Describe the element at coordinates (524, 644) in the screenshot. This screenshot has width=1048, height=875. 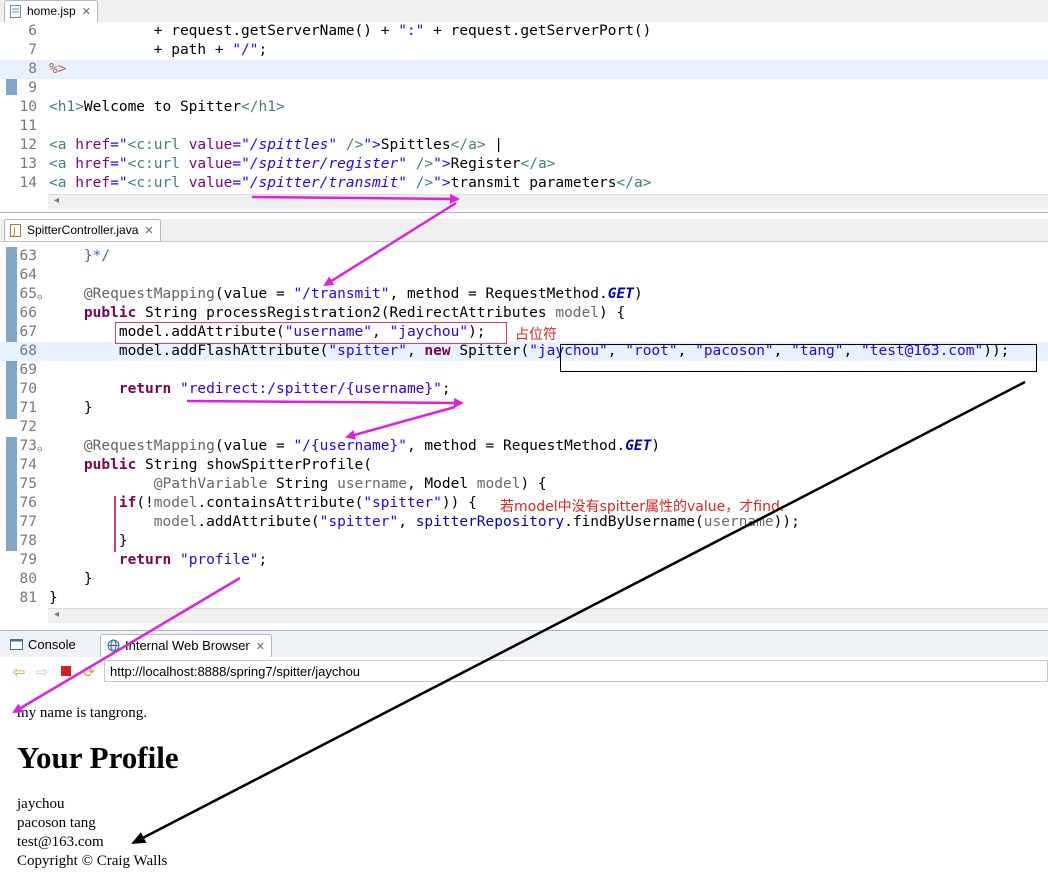
I see `bottom-view-tabs: Console Internal Web Browser ✕` at that location.